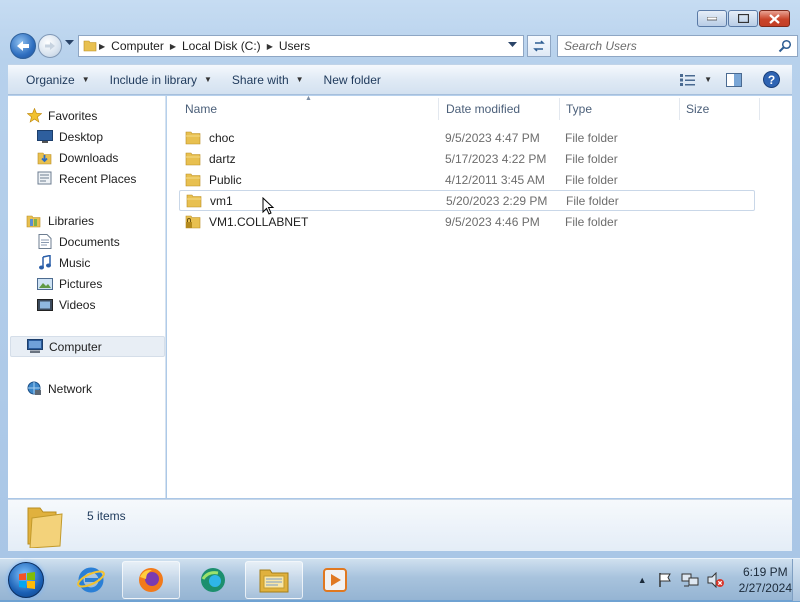 Image resolution: width=800 pixels, height=602 pixels. Describe the element at coordinates (87, 304) in the screenshot. I see `nav-item-videos: Videos` at that location.